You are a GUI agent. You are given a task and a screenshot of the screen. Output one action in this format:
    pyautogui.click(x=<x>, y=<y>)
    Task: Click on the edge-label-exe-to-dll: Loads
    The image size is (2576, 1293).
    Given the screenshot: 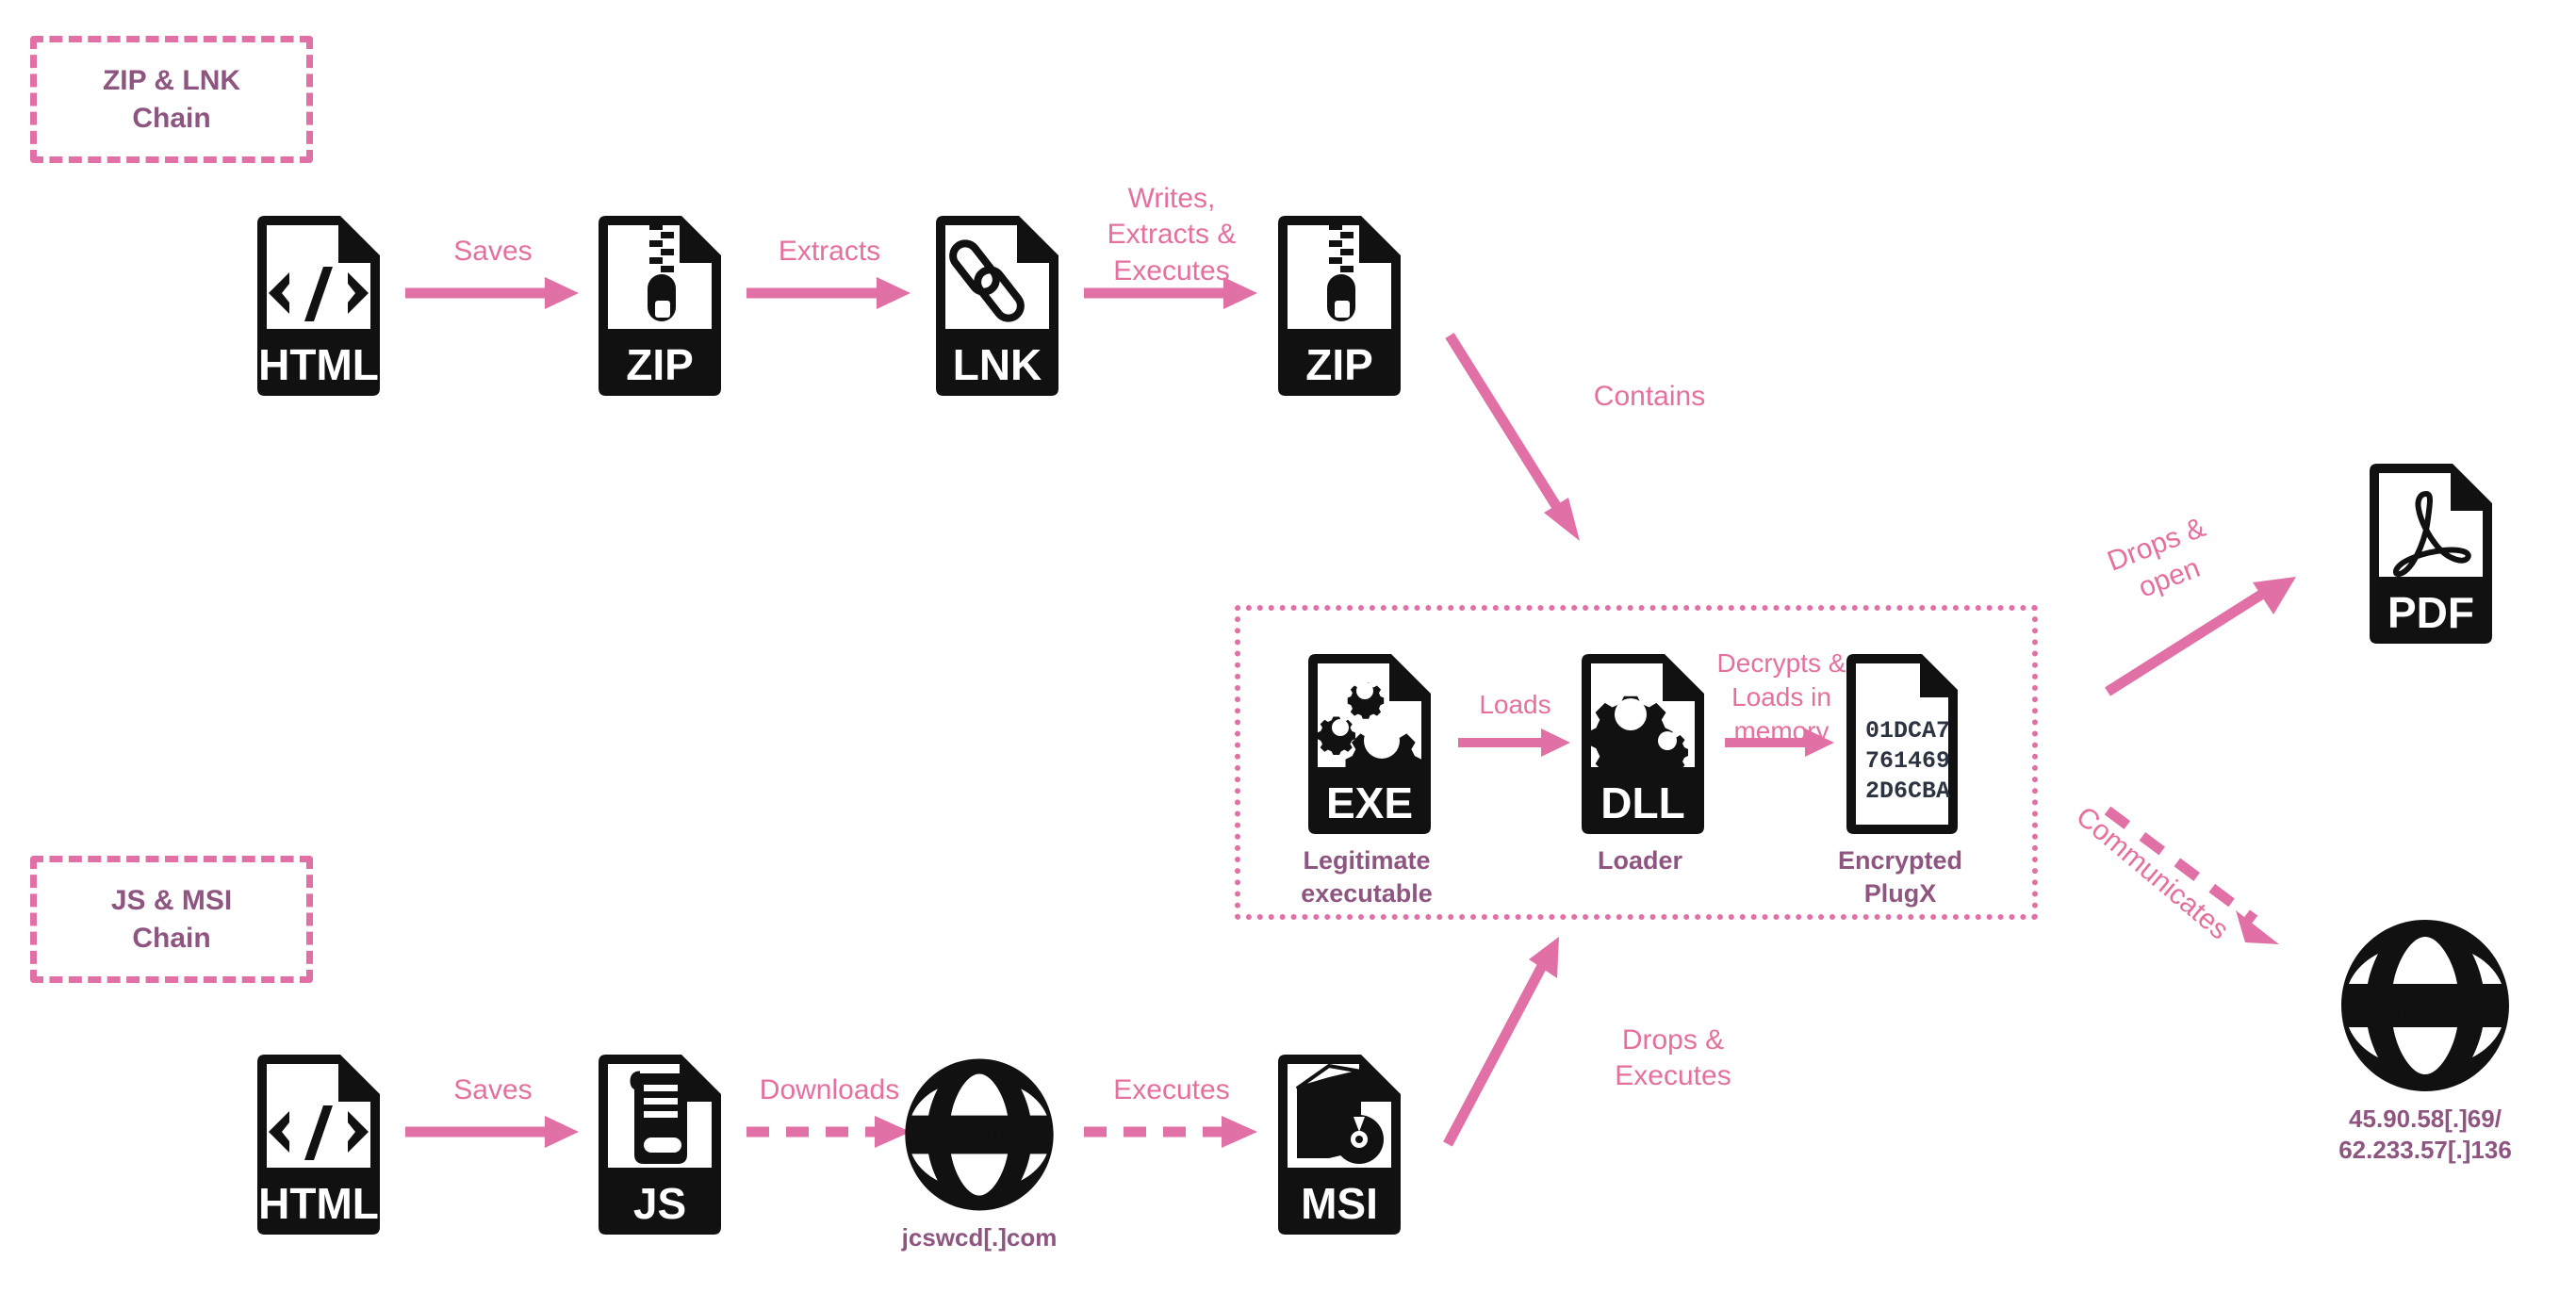 What is the action you would take?
    pyautogui.click(x=1515, y=705)
    